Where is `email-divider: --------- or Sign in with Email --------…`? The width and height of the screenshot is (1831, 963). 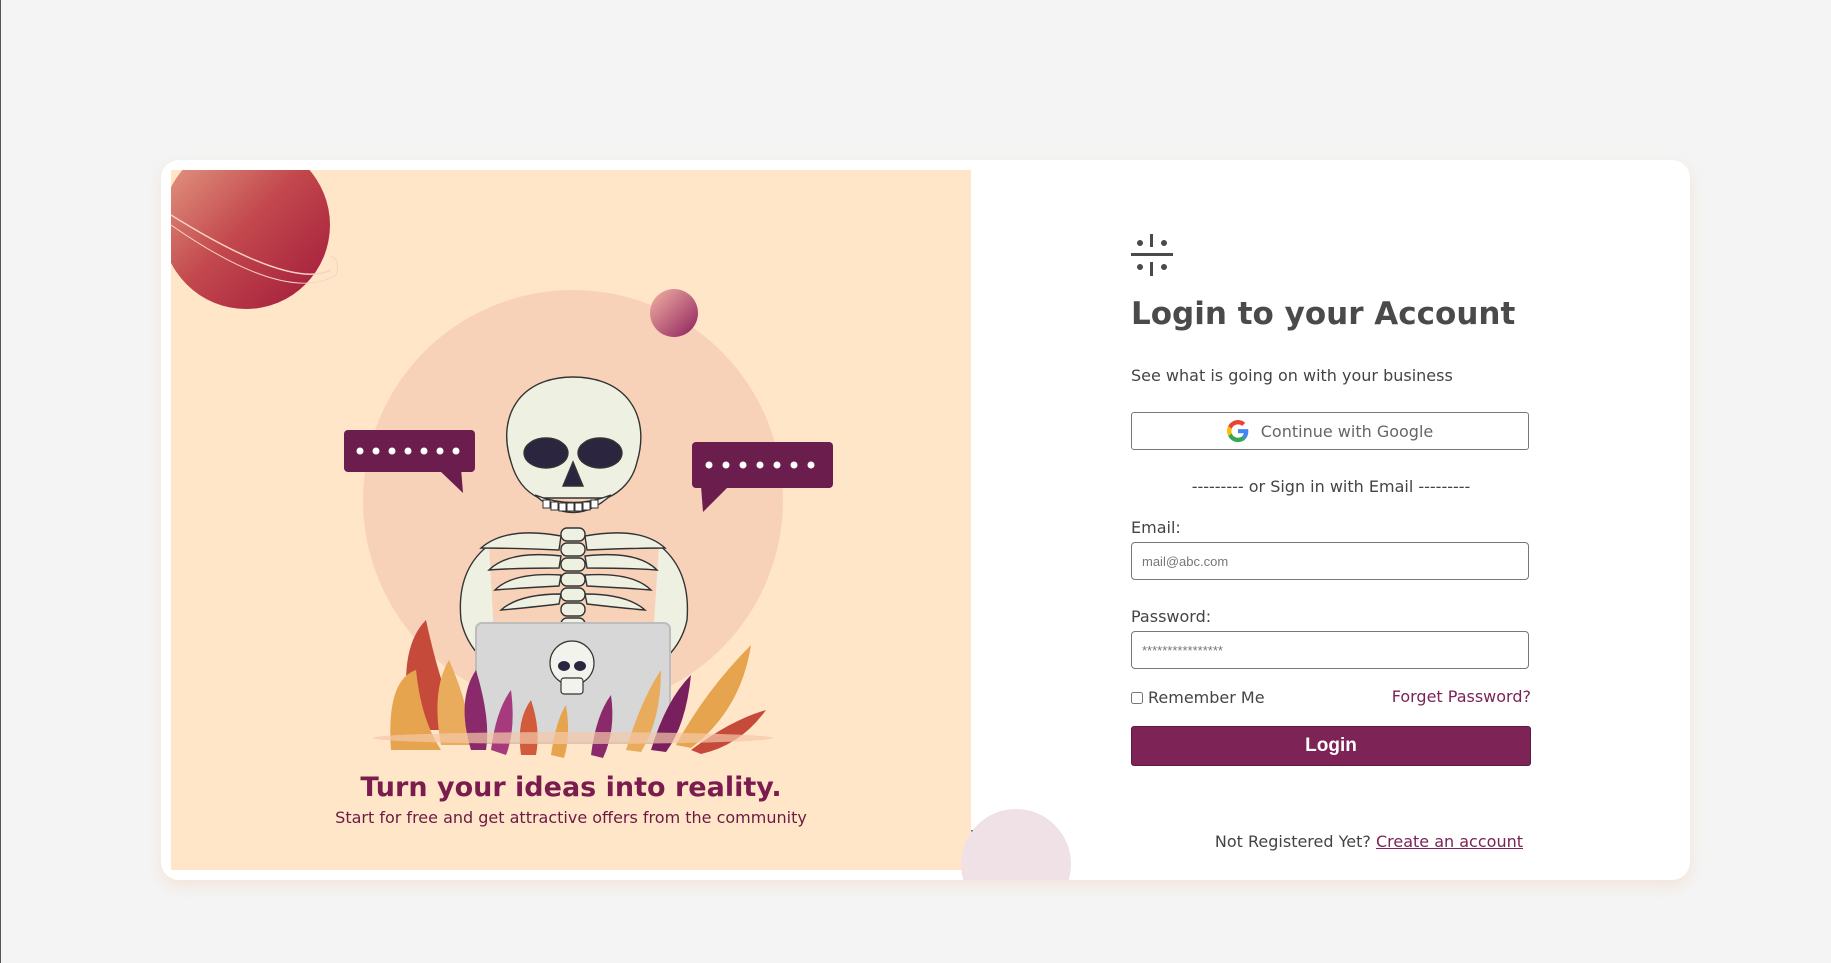 email-divider: --------- or Sign in with Email --------… is located at coordinates (1331, 486).